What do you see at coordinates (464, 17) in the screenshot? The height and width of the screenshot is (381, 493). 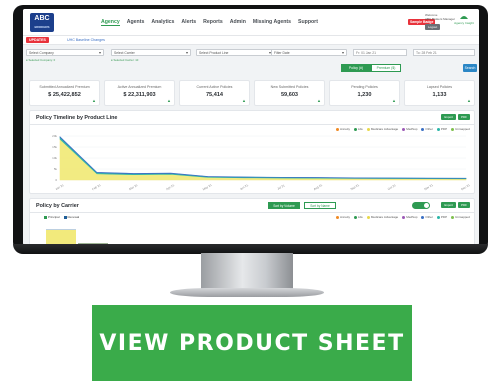 I see `brand-leaf-icon` at bounding box center [464, 17].